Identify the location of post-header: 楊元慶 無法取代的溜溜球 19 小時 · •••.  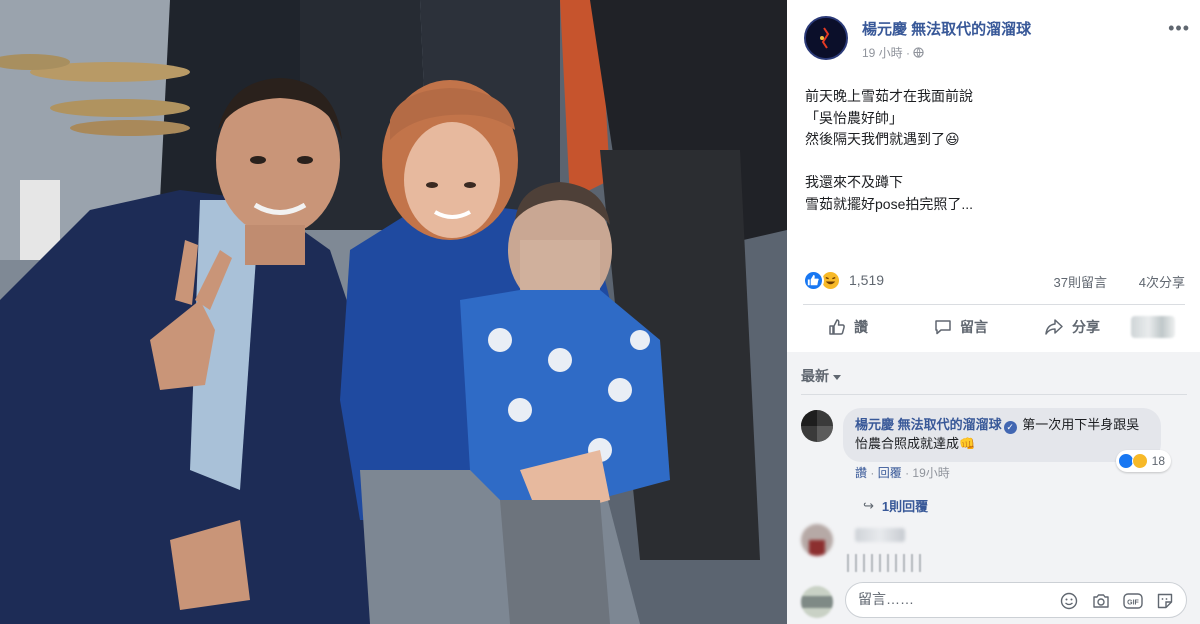
(996, 40).